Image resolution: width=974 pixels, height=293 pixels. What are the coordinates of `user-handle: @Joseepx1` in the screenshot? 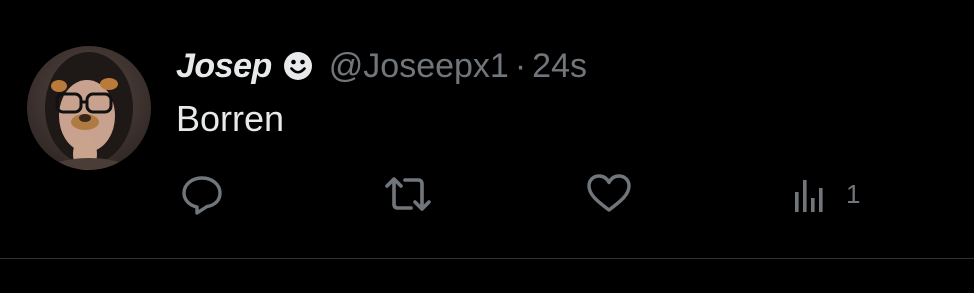 It's located at (419, 66).